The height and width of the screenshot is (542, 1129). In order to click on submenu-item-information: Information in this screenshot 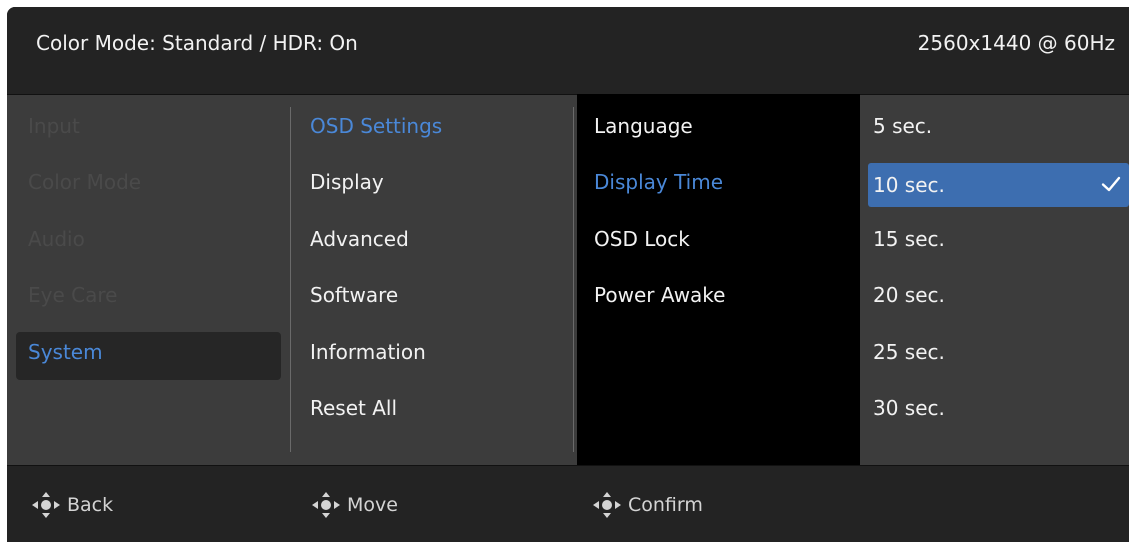, I will do `click(368, 352)`.